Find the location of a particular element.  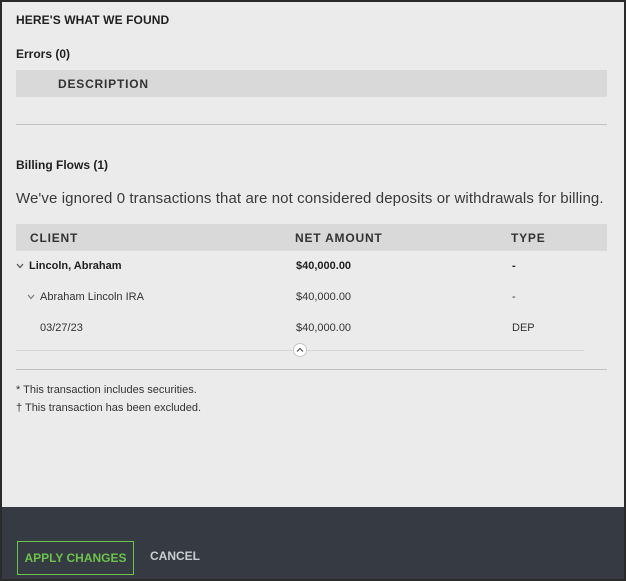

account-name: Abraham Lincoln IRA is located at coordinates (92, 297).